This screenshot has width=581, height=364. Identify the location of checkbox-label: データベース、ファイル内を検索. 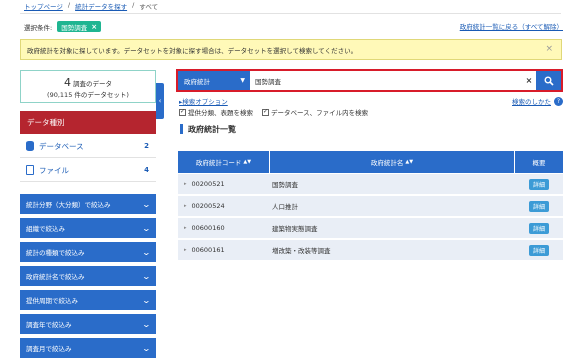
(320, 113).